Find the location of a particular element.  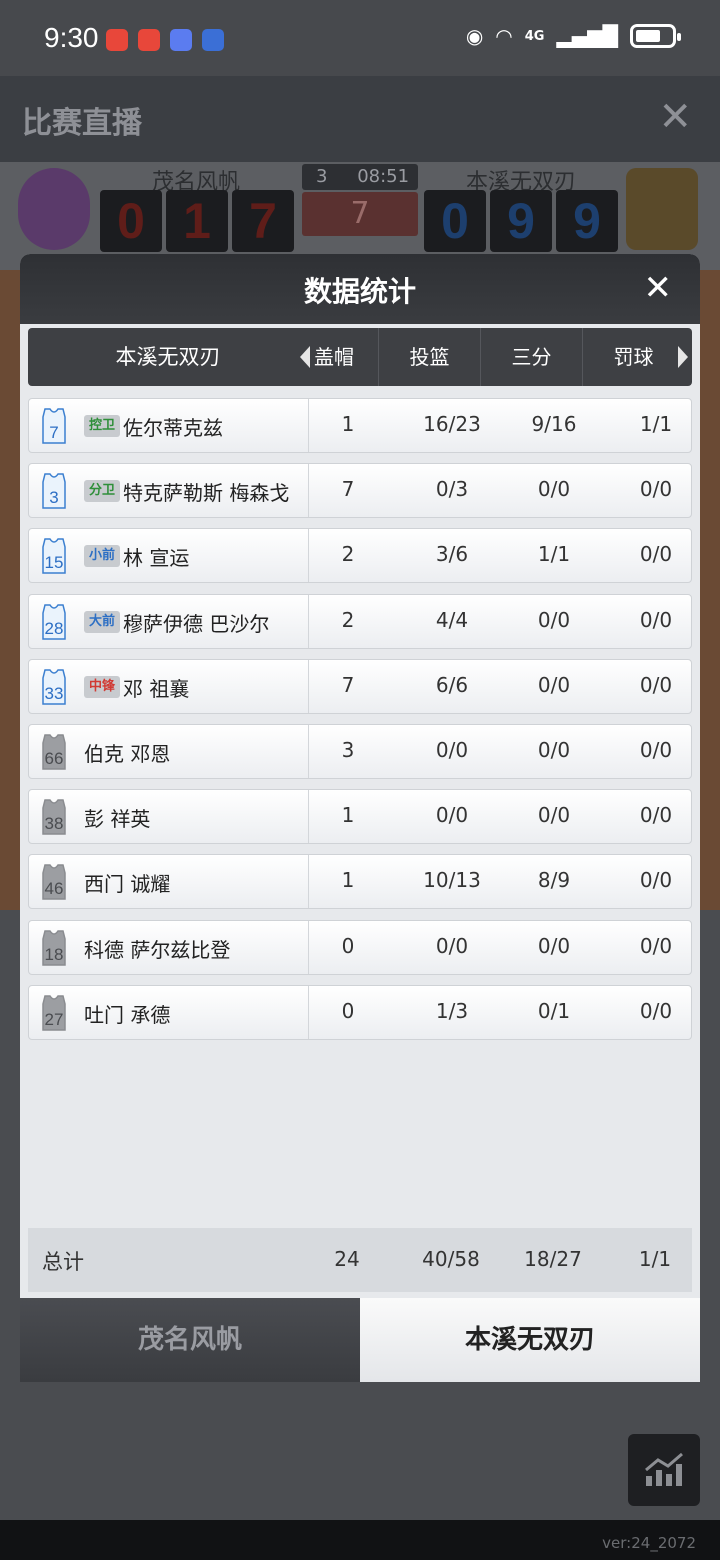

column-field-goals: 投篮 is located at coordinates (429, 357).